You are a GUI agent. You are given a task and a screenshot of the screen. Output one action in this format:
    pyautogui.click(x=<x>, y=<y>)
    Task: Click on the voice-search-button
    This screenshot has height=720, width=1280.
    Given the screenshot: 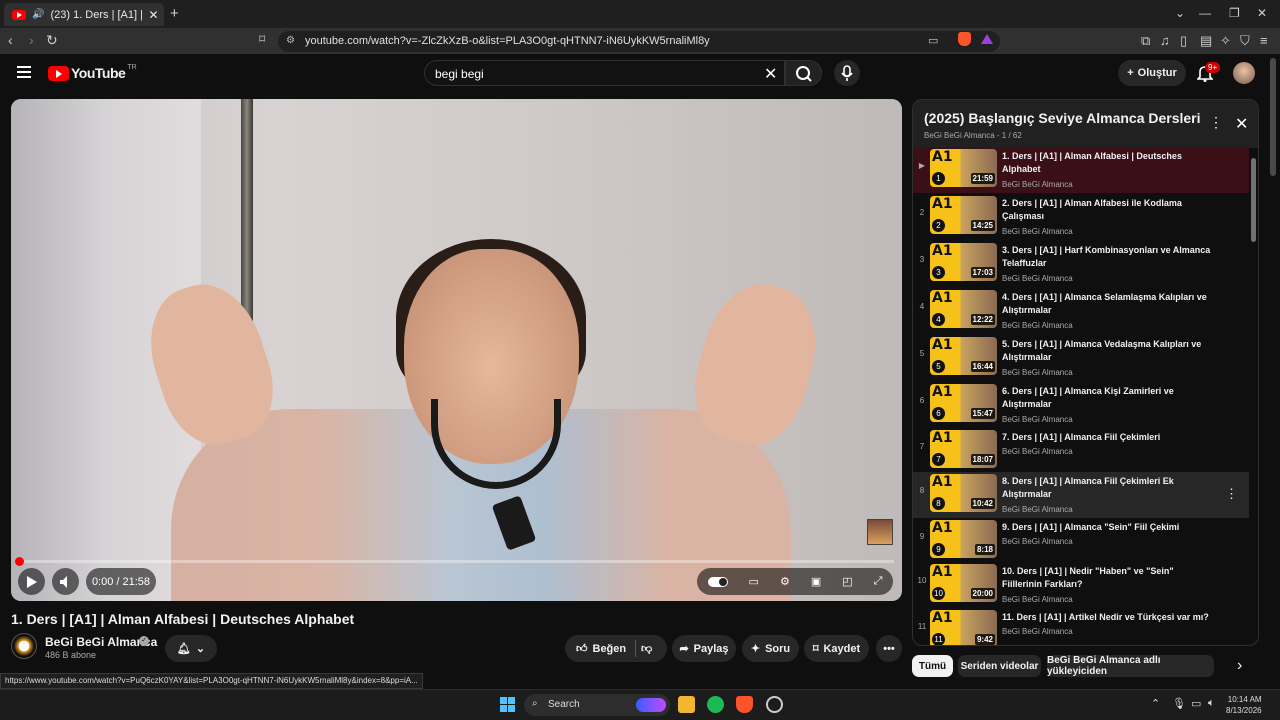 What is the action you would take?
    pyautogui.click(x=847, y=73)
    